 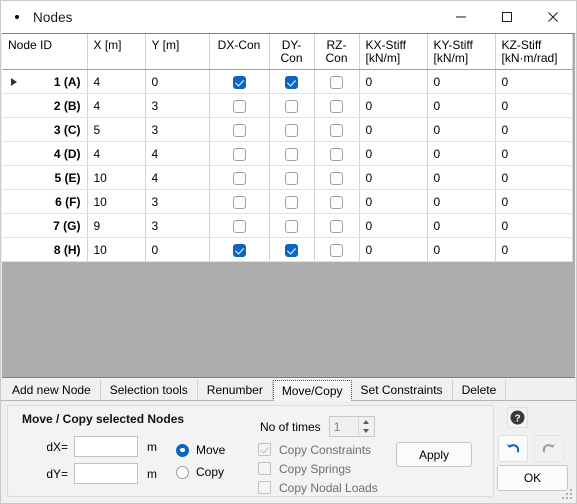 What do you see at coordinates (45, 105) in the screenshot?
I see `cell-node-id: 2 (B)` at bounding box center [45, 105].